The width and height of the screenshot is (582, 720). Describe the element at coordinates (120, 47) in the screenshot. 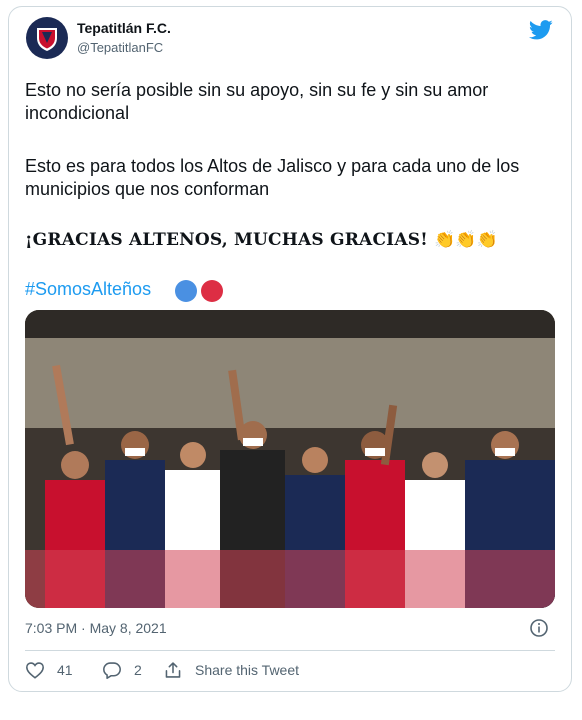

I see `author-handle: @TepatitlanFC` at that location.